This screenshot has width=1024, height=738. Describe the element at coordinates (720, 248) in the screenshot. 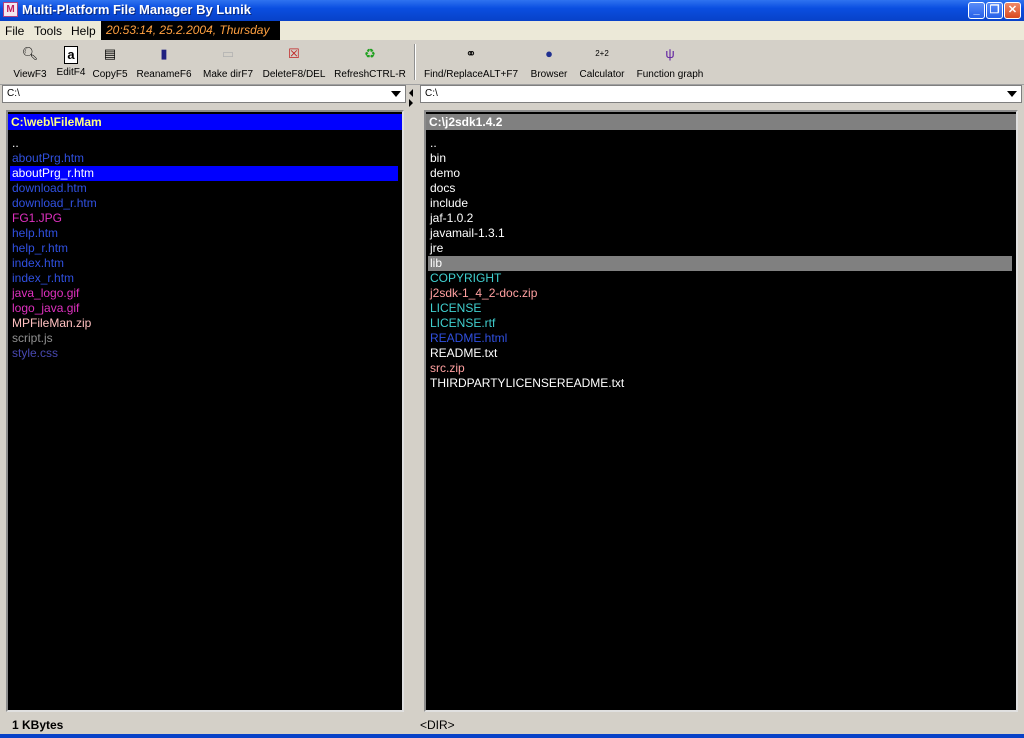

I see `file-item: jre` at that location.